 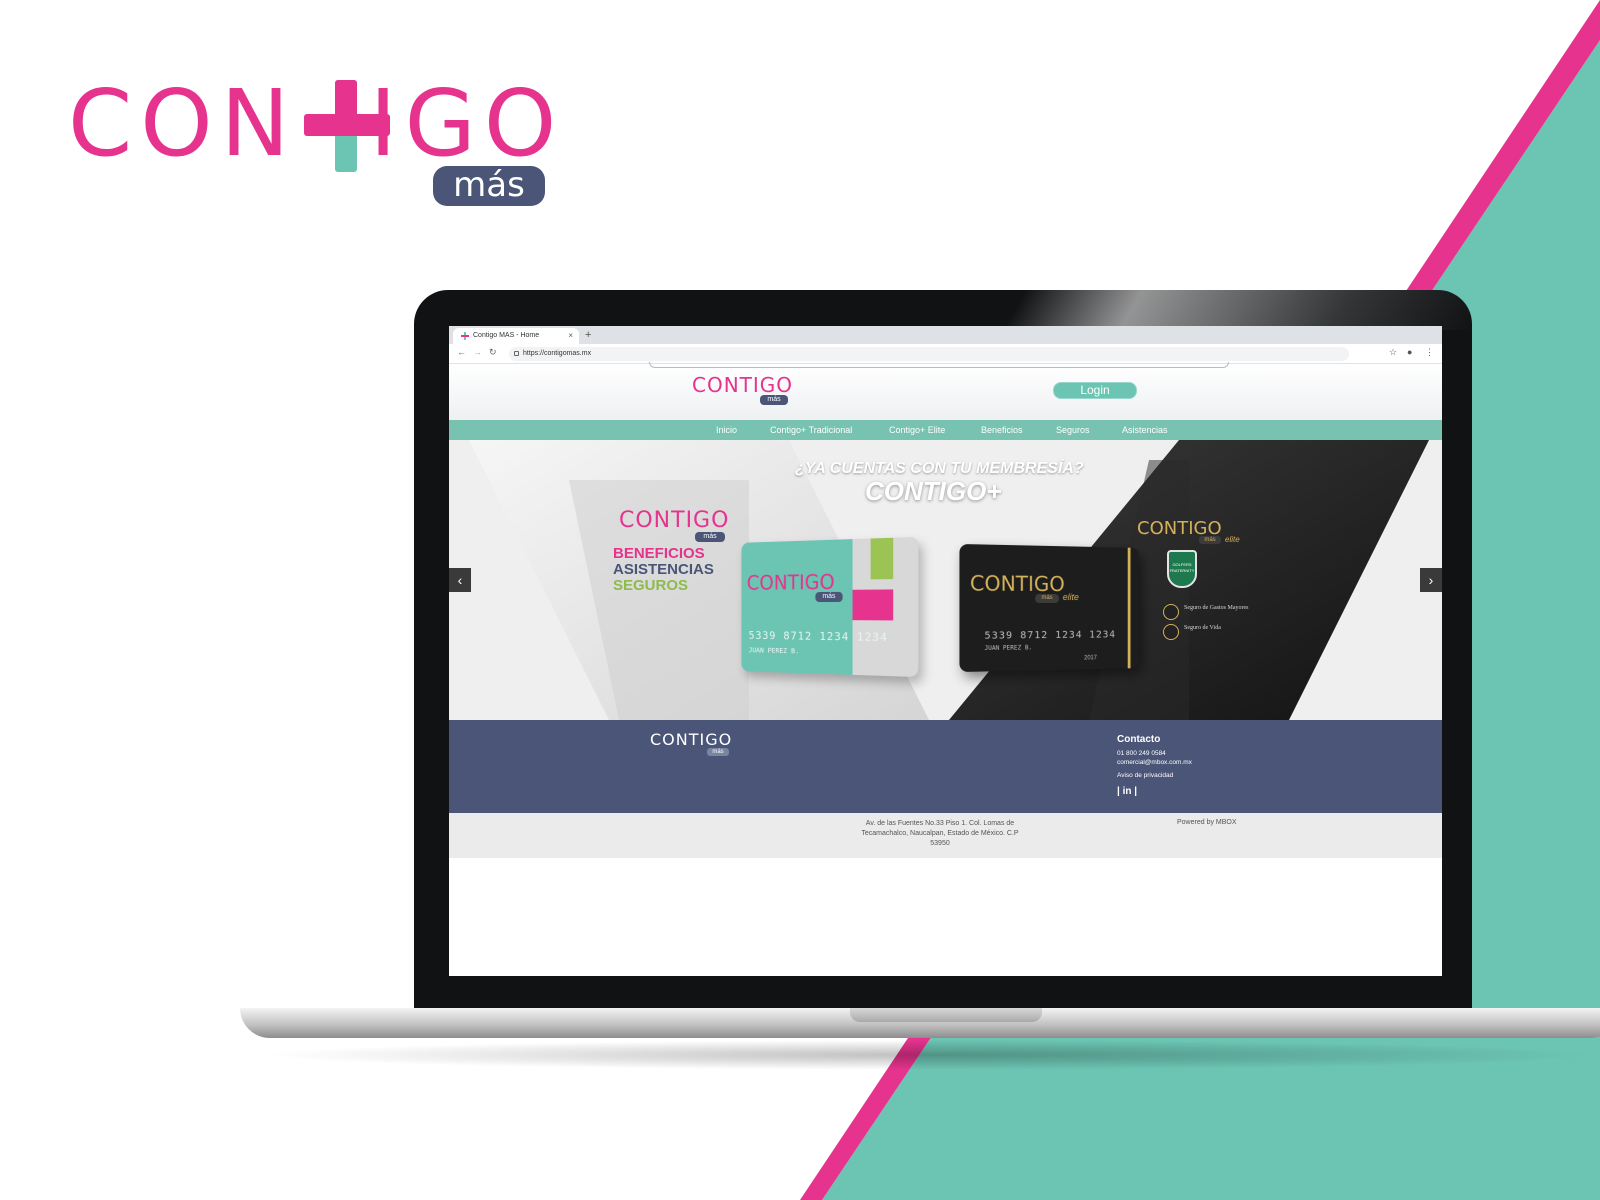 What do you see at coordinates (917, 430) in the screenshot?
I see `nav-item-elite: Contigo+ Elite` at bounding box center [917, 430].